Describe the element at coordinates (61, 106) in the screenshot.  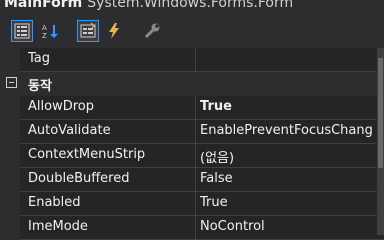
I see `property-name: AllowDrop` at that location.